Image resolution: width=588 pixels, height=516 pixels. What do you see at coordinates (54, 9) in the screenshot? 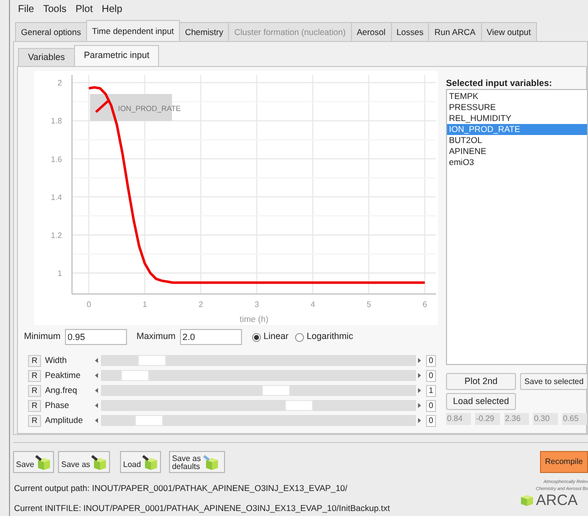
I see `menu-item: Tools` at bounding box center [54, 9].